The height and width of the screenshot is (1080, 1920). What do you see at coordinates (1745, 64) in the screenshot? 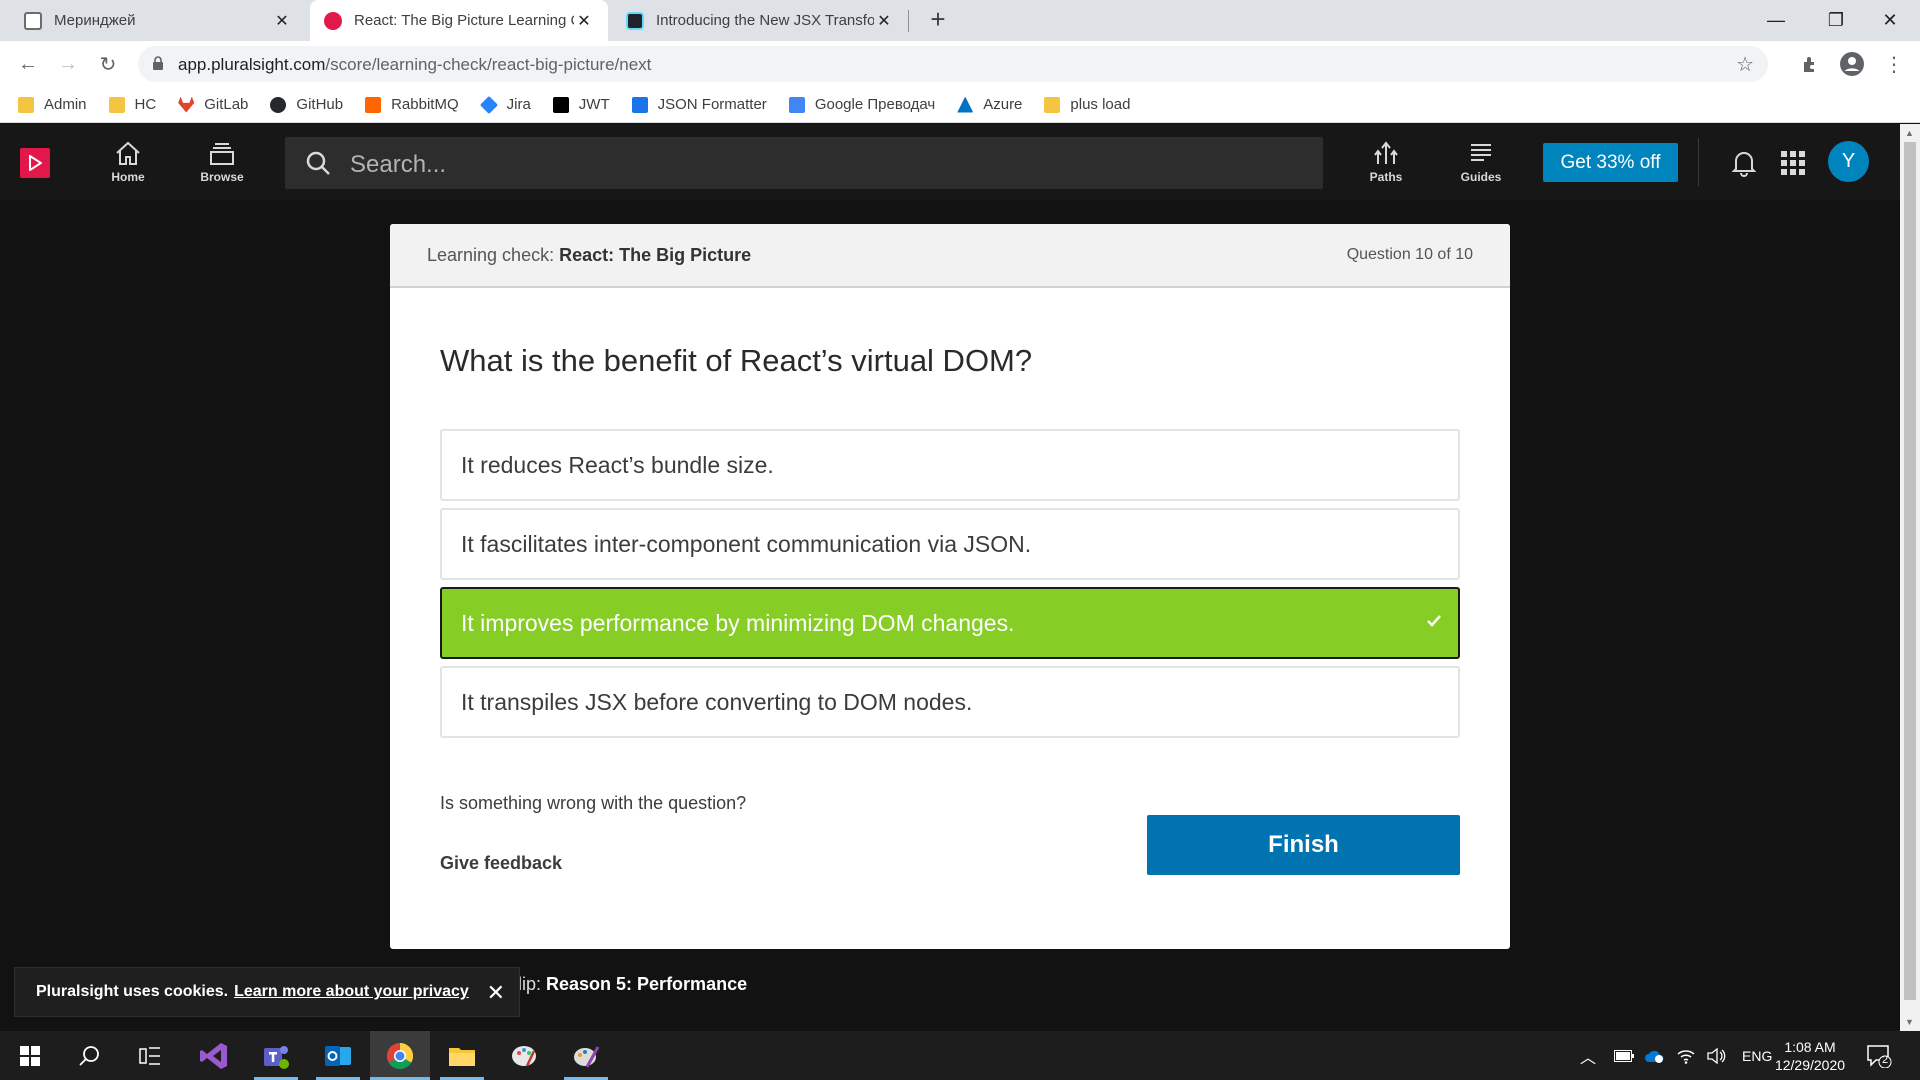
I see `bookmark-star-icon: ☆` at bounding box center [1745, 64].